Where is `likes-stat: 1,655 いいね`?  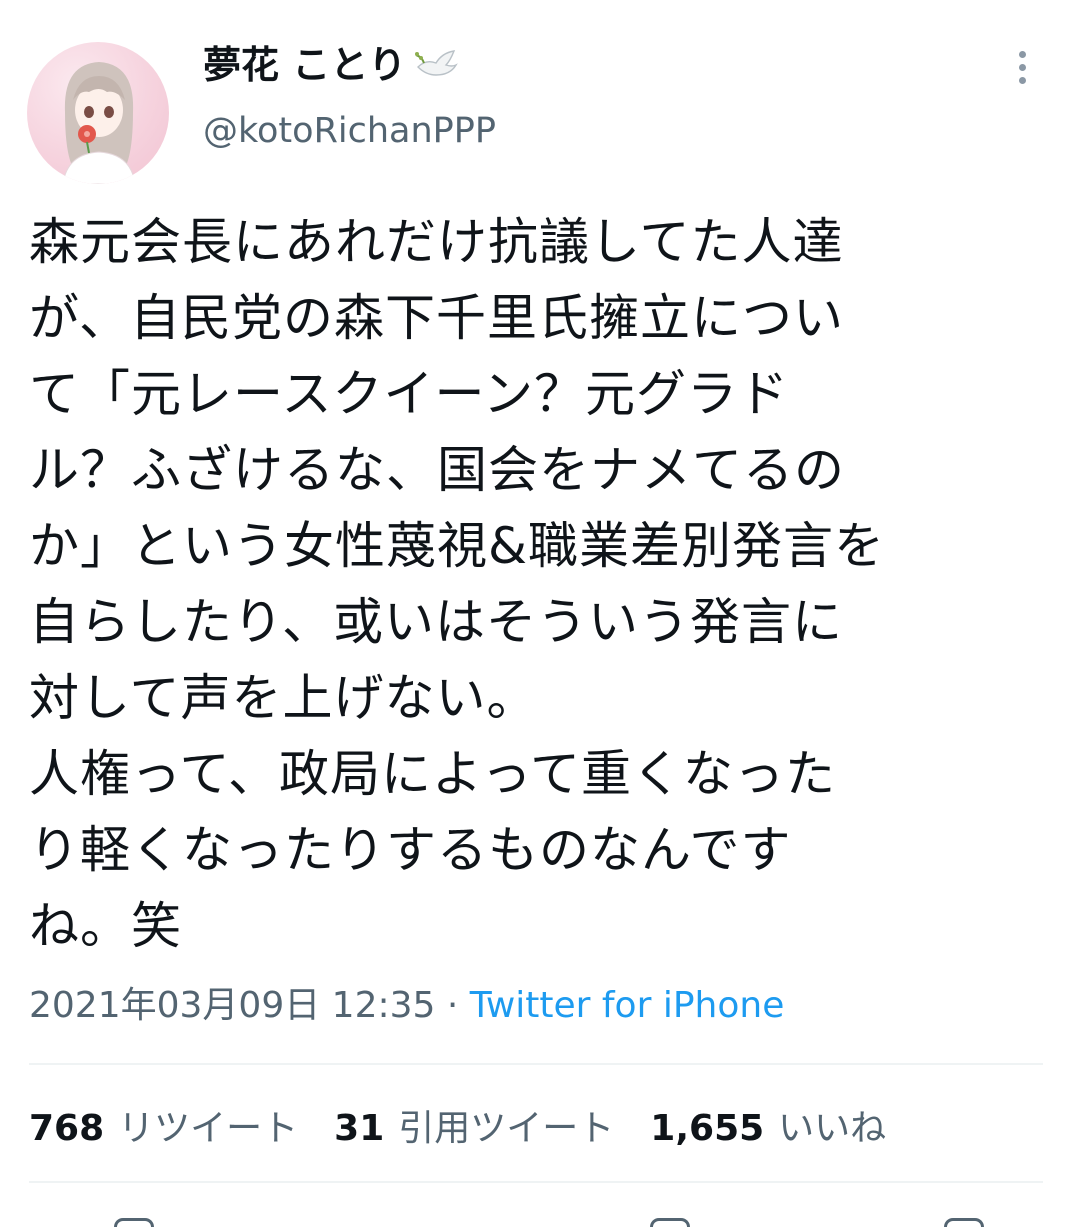 likes-stat: 1,655 いいね is located at coordinates (768, 1125).